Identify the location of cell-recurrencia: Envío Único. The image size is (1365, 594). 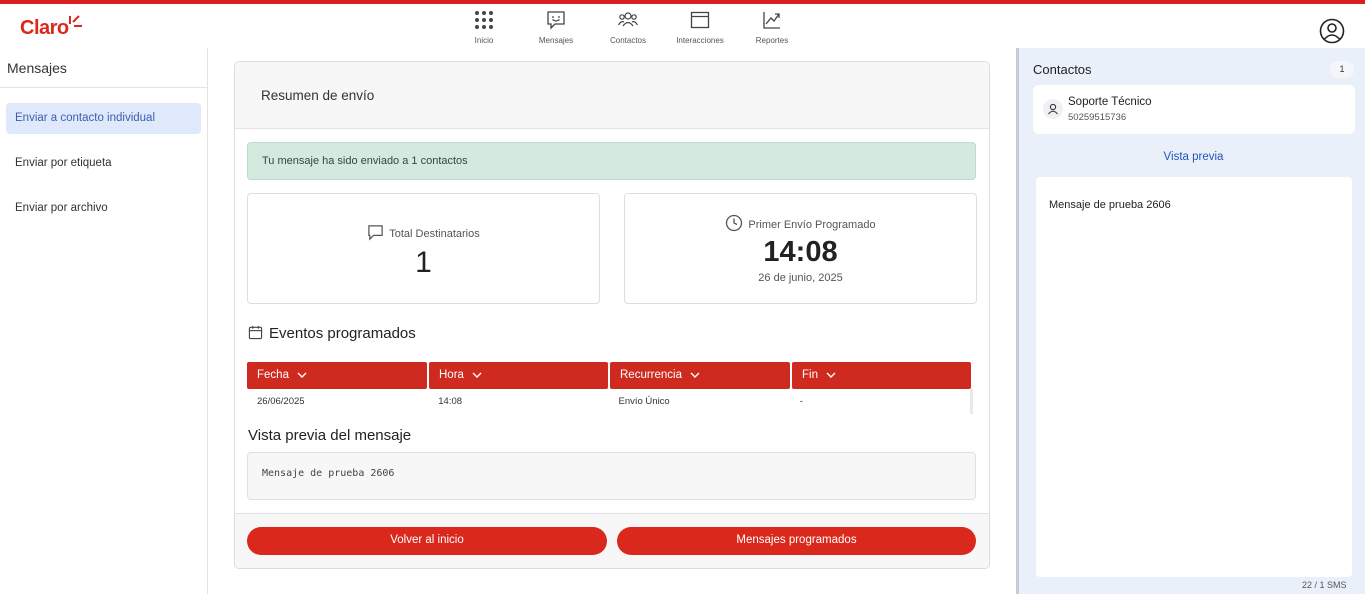
(644, 401).